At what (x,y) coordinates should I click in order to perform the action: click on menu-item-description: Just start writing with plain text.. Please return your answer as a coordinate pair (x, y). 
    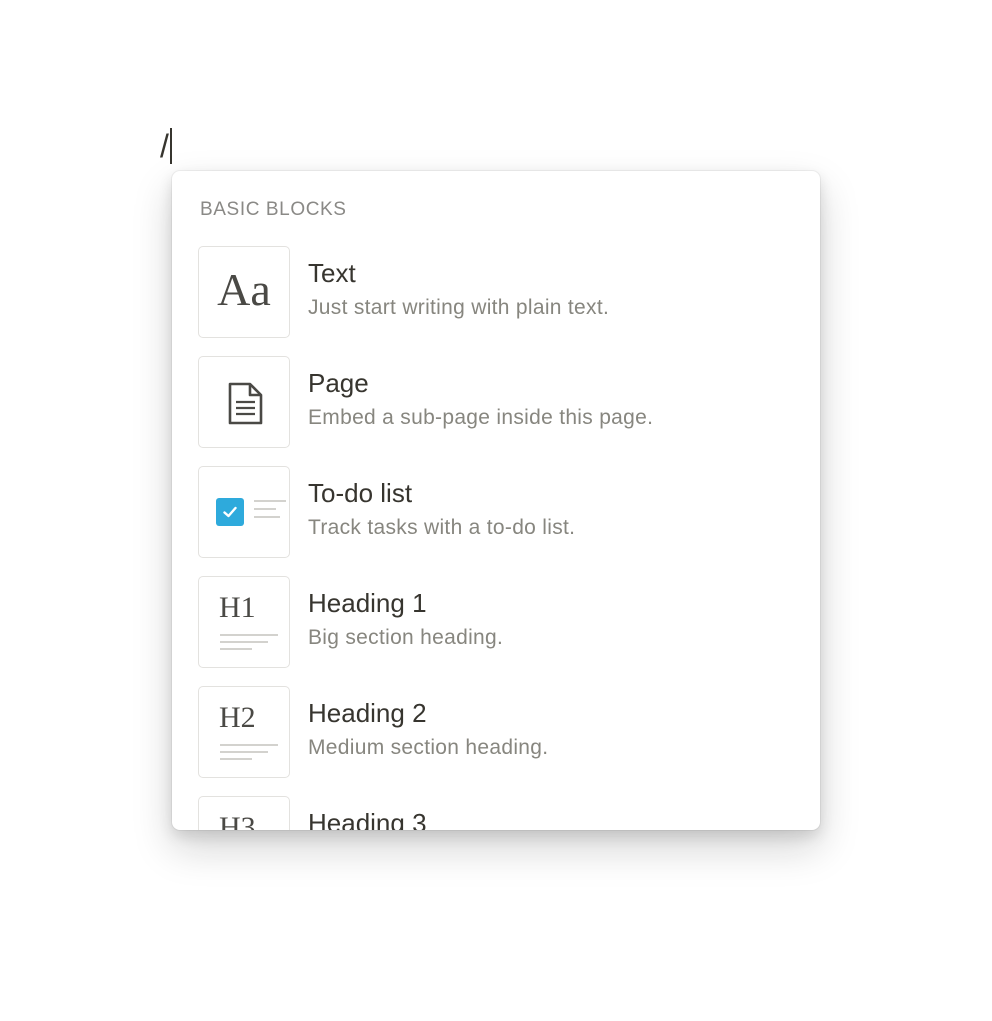
    Looking at the image, I should click on (459, 307).